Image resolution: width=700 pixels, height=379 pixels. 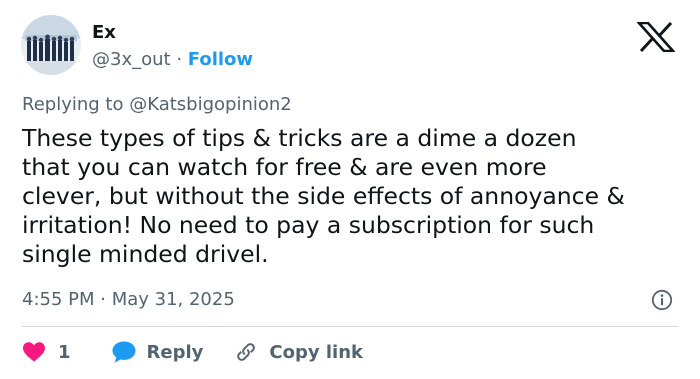 I want to click on author-handle-line: @3x_out · Follow, so click(x=172, y=60).